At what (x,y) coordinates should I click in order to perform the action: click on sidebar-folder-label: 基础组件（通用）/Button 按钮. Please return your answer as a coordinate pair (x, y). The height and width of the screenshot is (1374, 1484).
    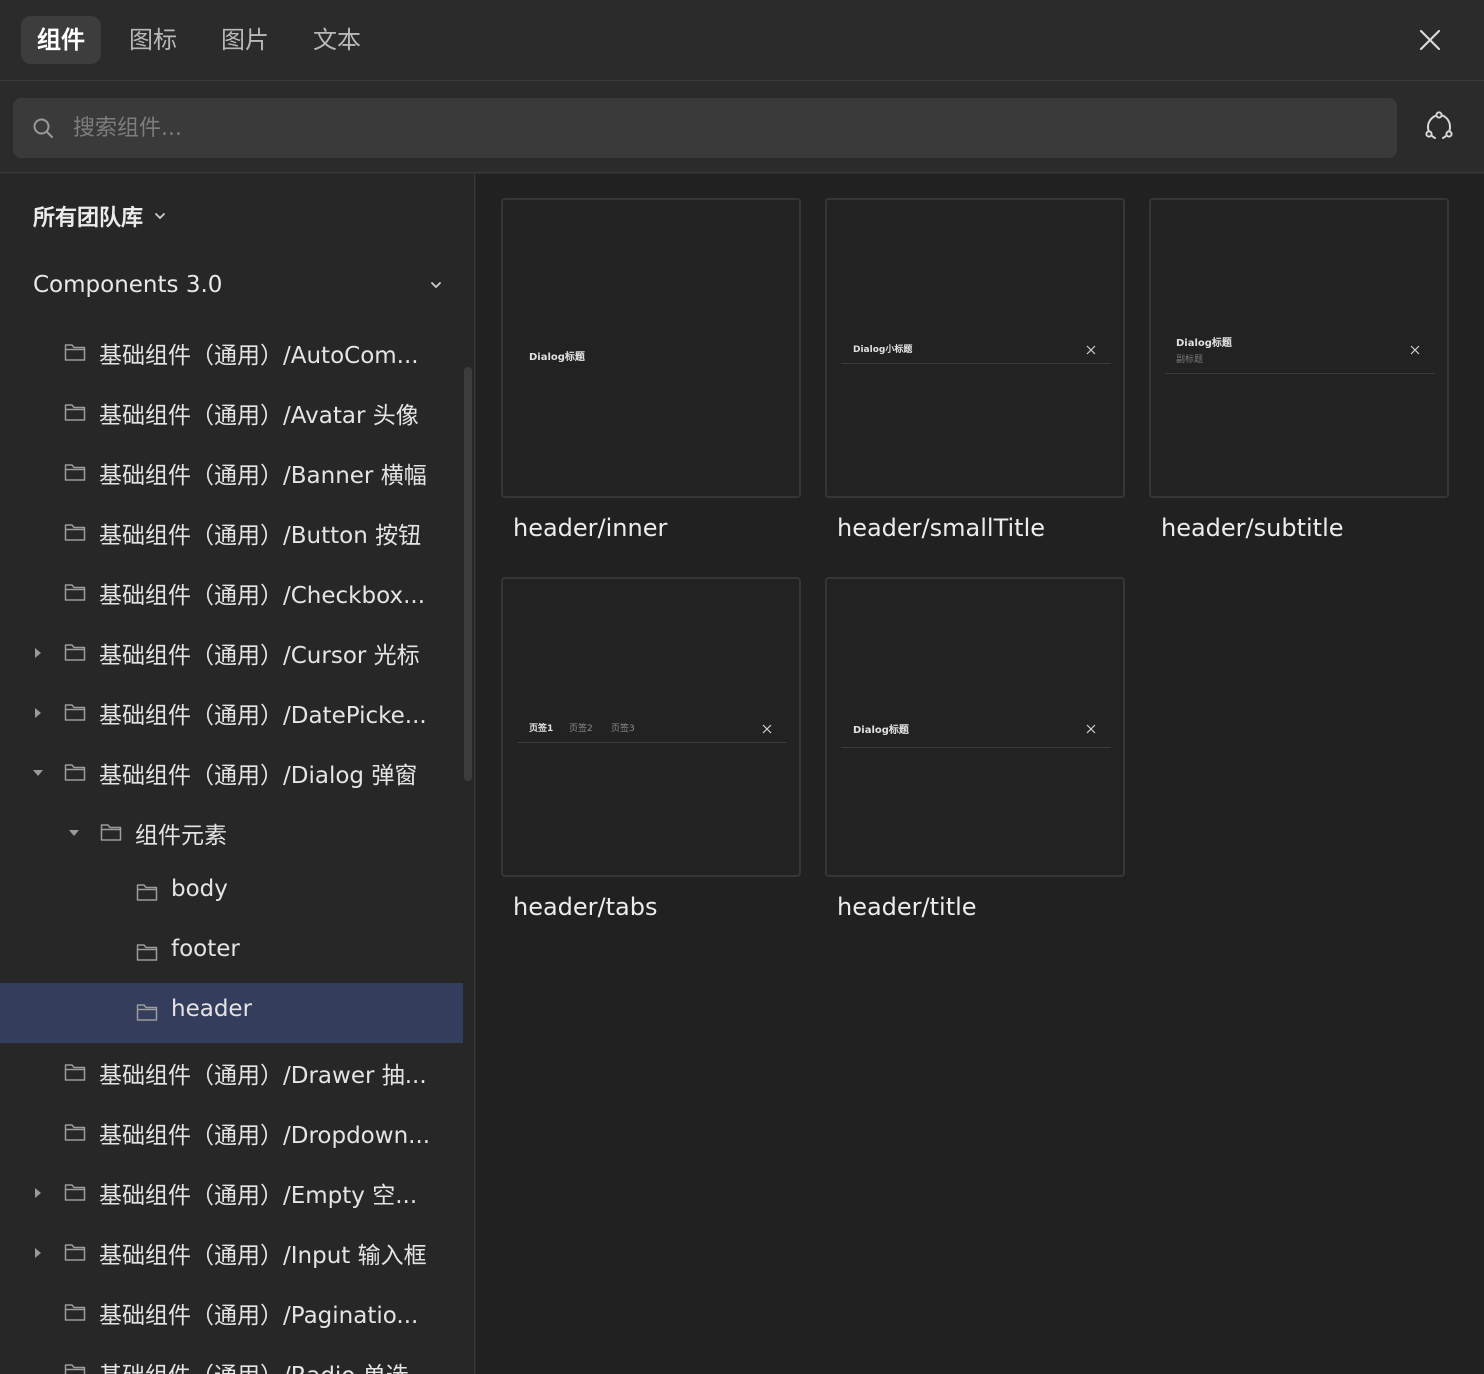
    Looking at the image, I should click on (260, 536).